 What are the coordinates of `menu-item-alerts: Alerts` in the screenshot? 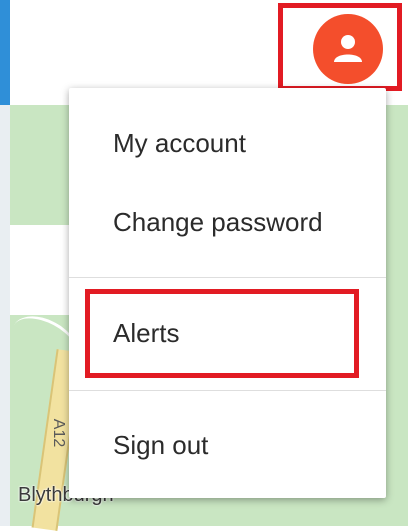 It's located at (227, 333).